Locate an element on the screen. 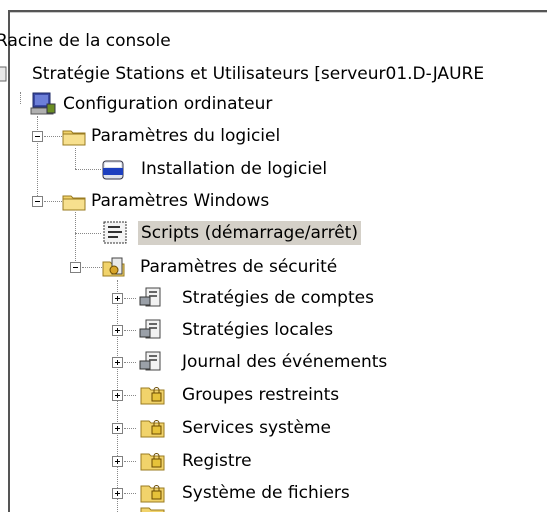 Image resolution: width=547 pixels, height=512 pixels. script-icon is located at coordinates (115, 232).